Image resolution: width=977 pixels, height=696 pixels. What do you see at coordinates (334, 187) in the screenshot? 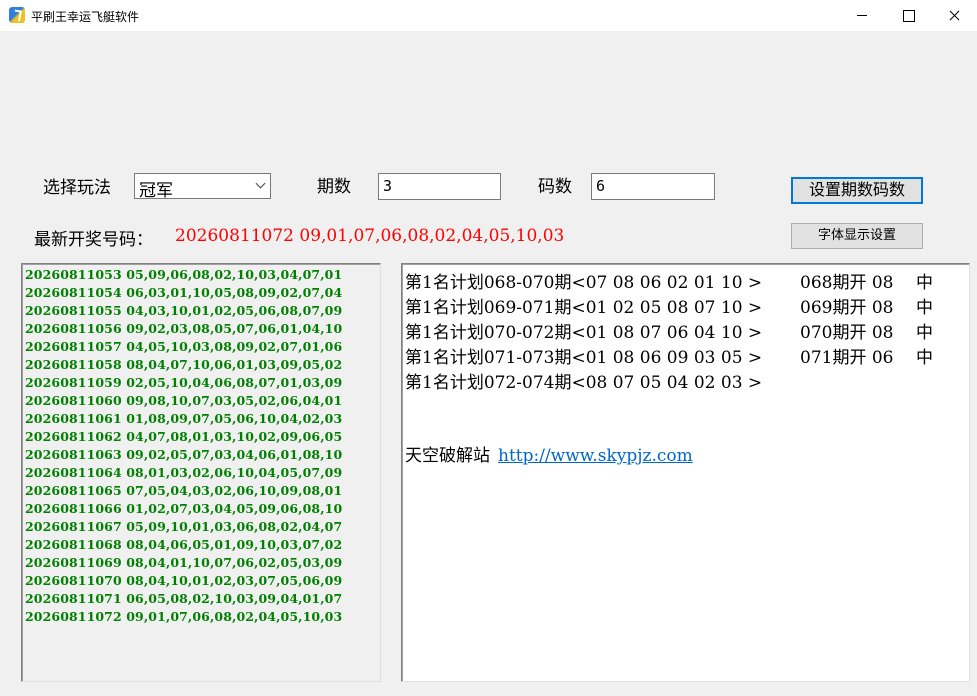
I see `period-label: 期数` at bounding box center [334, 187].